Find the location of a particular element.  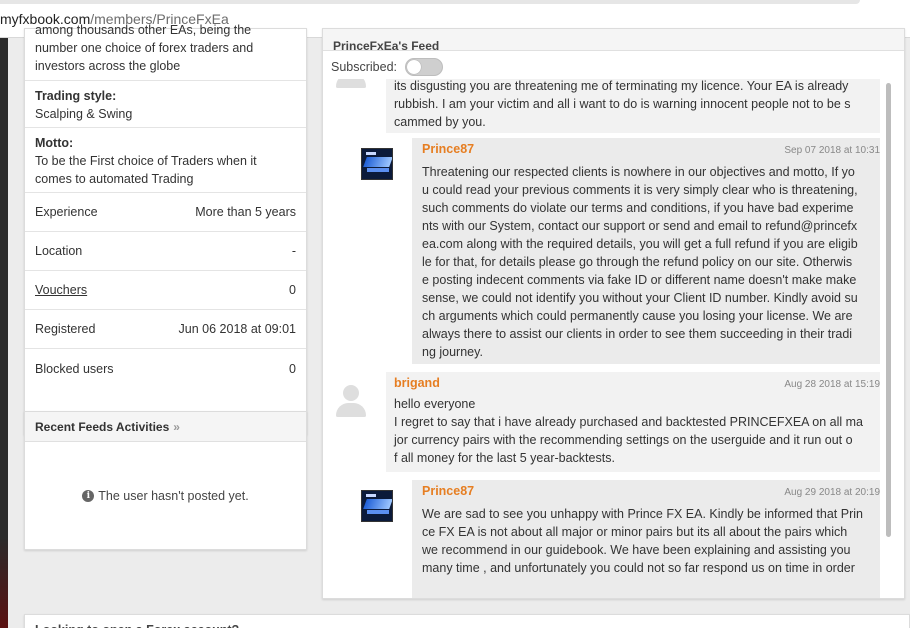

subscribed-label: Subscribed: is located at coordinates (364, 67).